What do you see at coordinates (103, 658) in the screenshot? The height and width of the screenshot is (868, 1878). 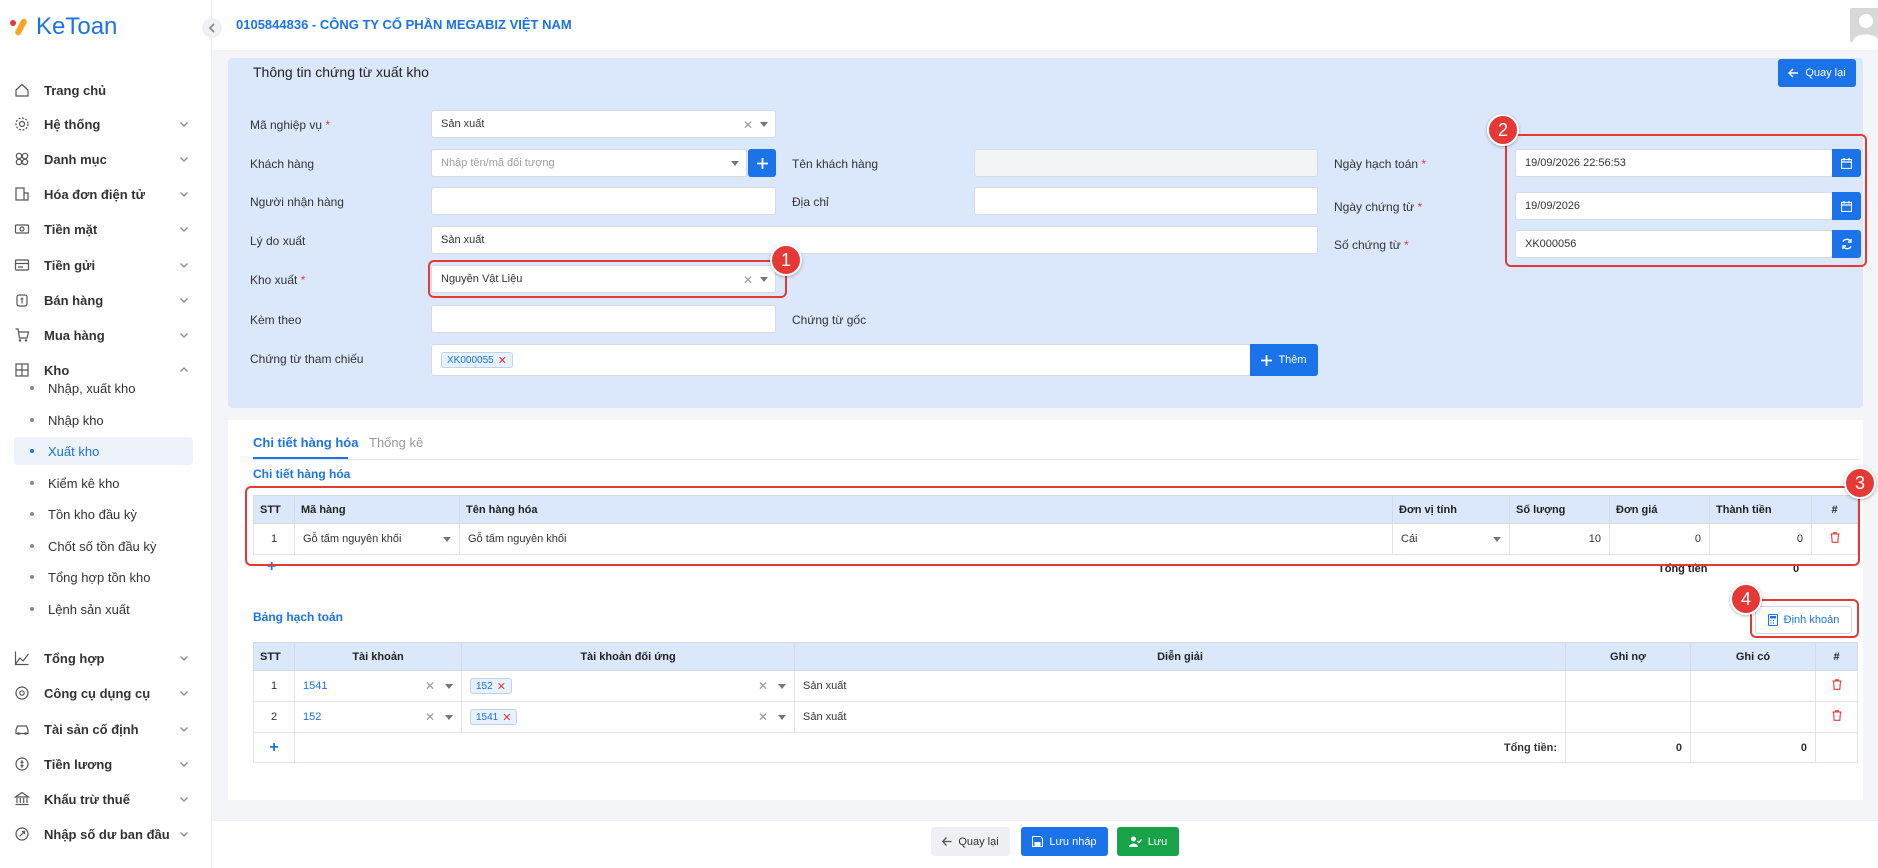 I see `sidebar-item-summary: Tổng hợp` at bounding box center [103, 658].